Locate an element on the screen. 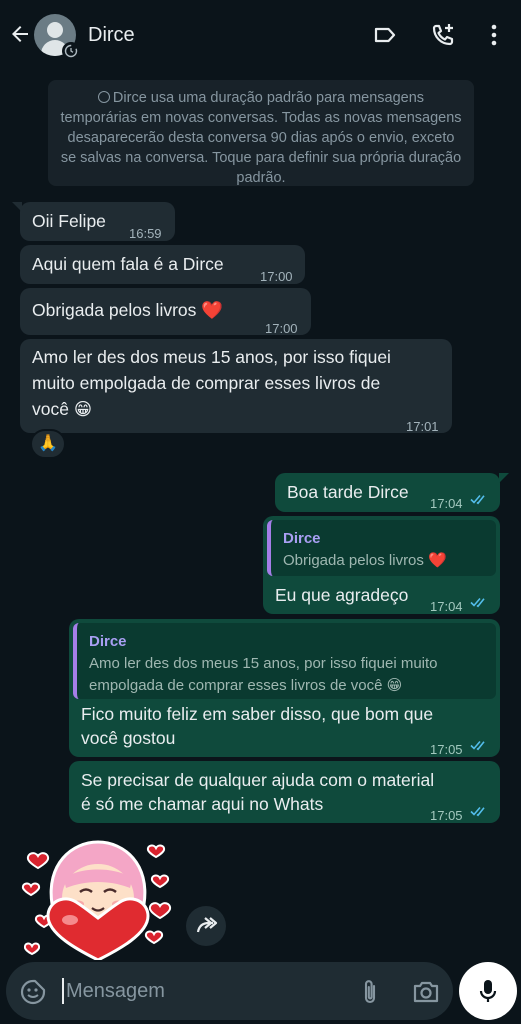  quoted-text: Obrigada pelos livros ❤️ is located at coordinates (365, 560).